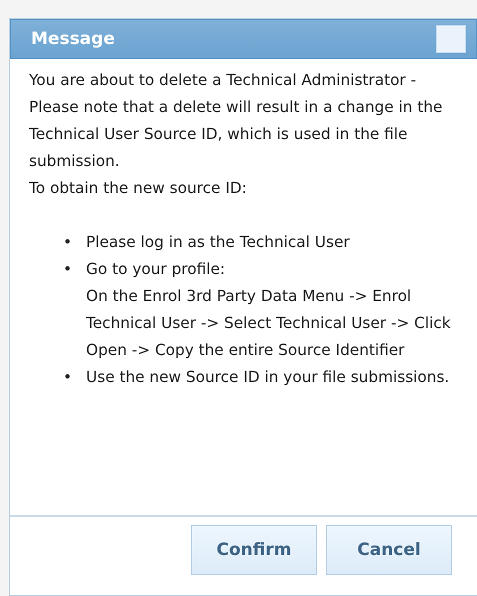  I want to click on instruction-item: Use the new Source ID in your file submissions., so click(268, 377).